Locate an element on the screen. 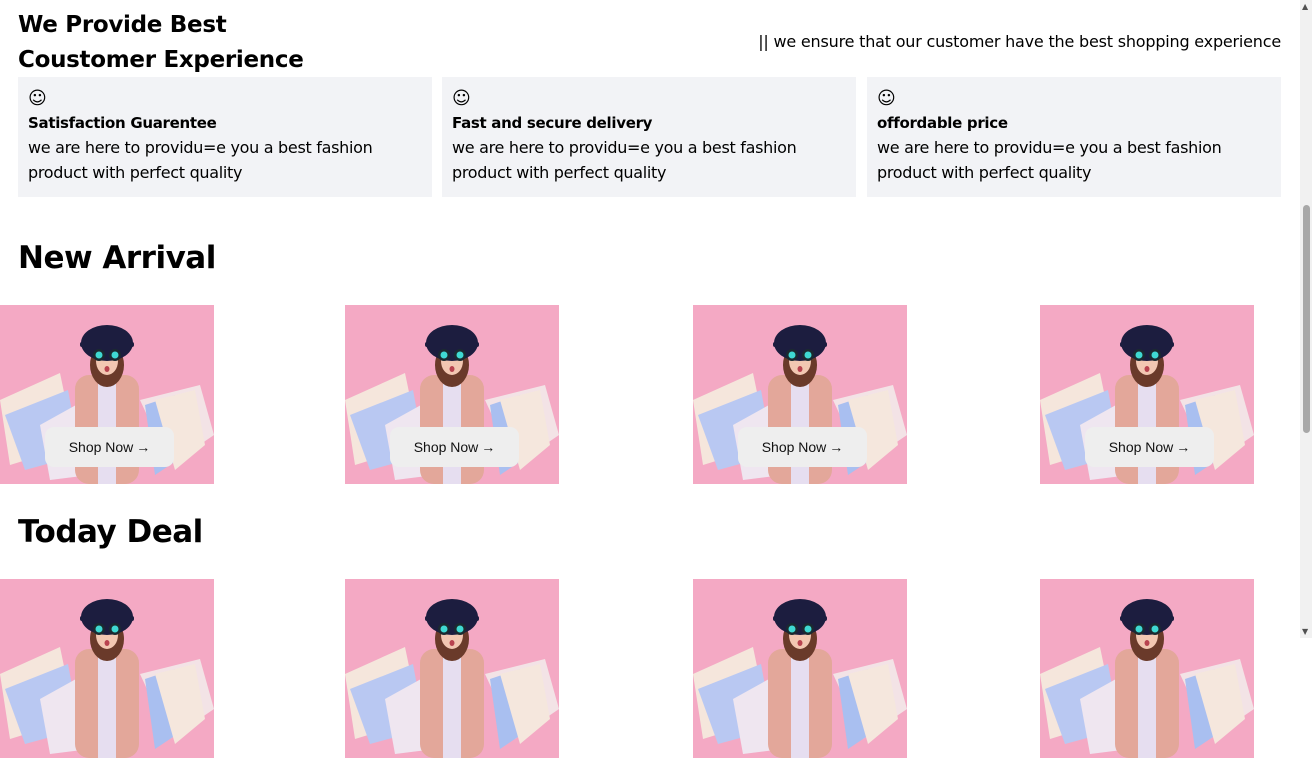 Image resolution: width=1312 pixels, height=758 pixels. today-deal-heading: Today Deal is located at coordinates (110, 532).